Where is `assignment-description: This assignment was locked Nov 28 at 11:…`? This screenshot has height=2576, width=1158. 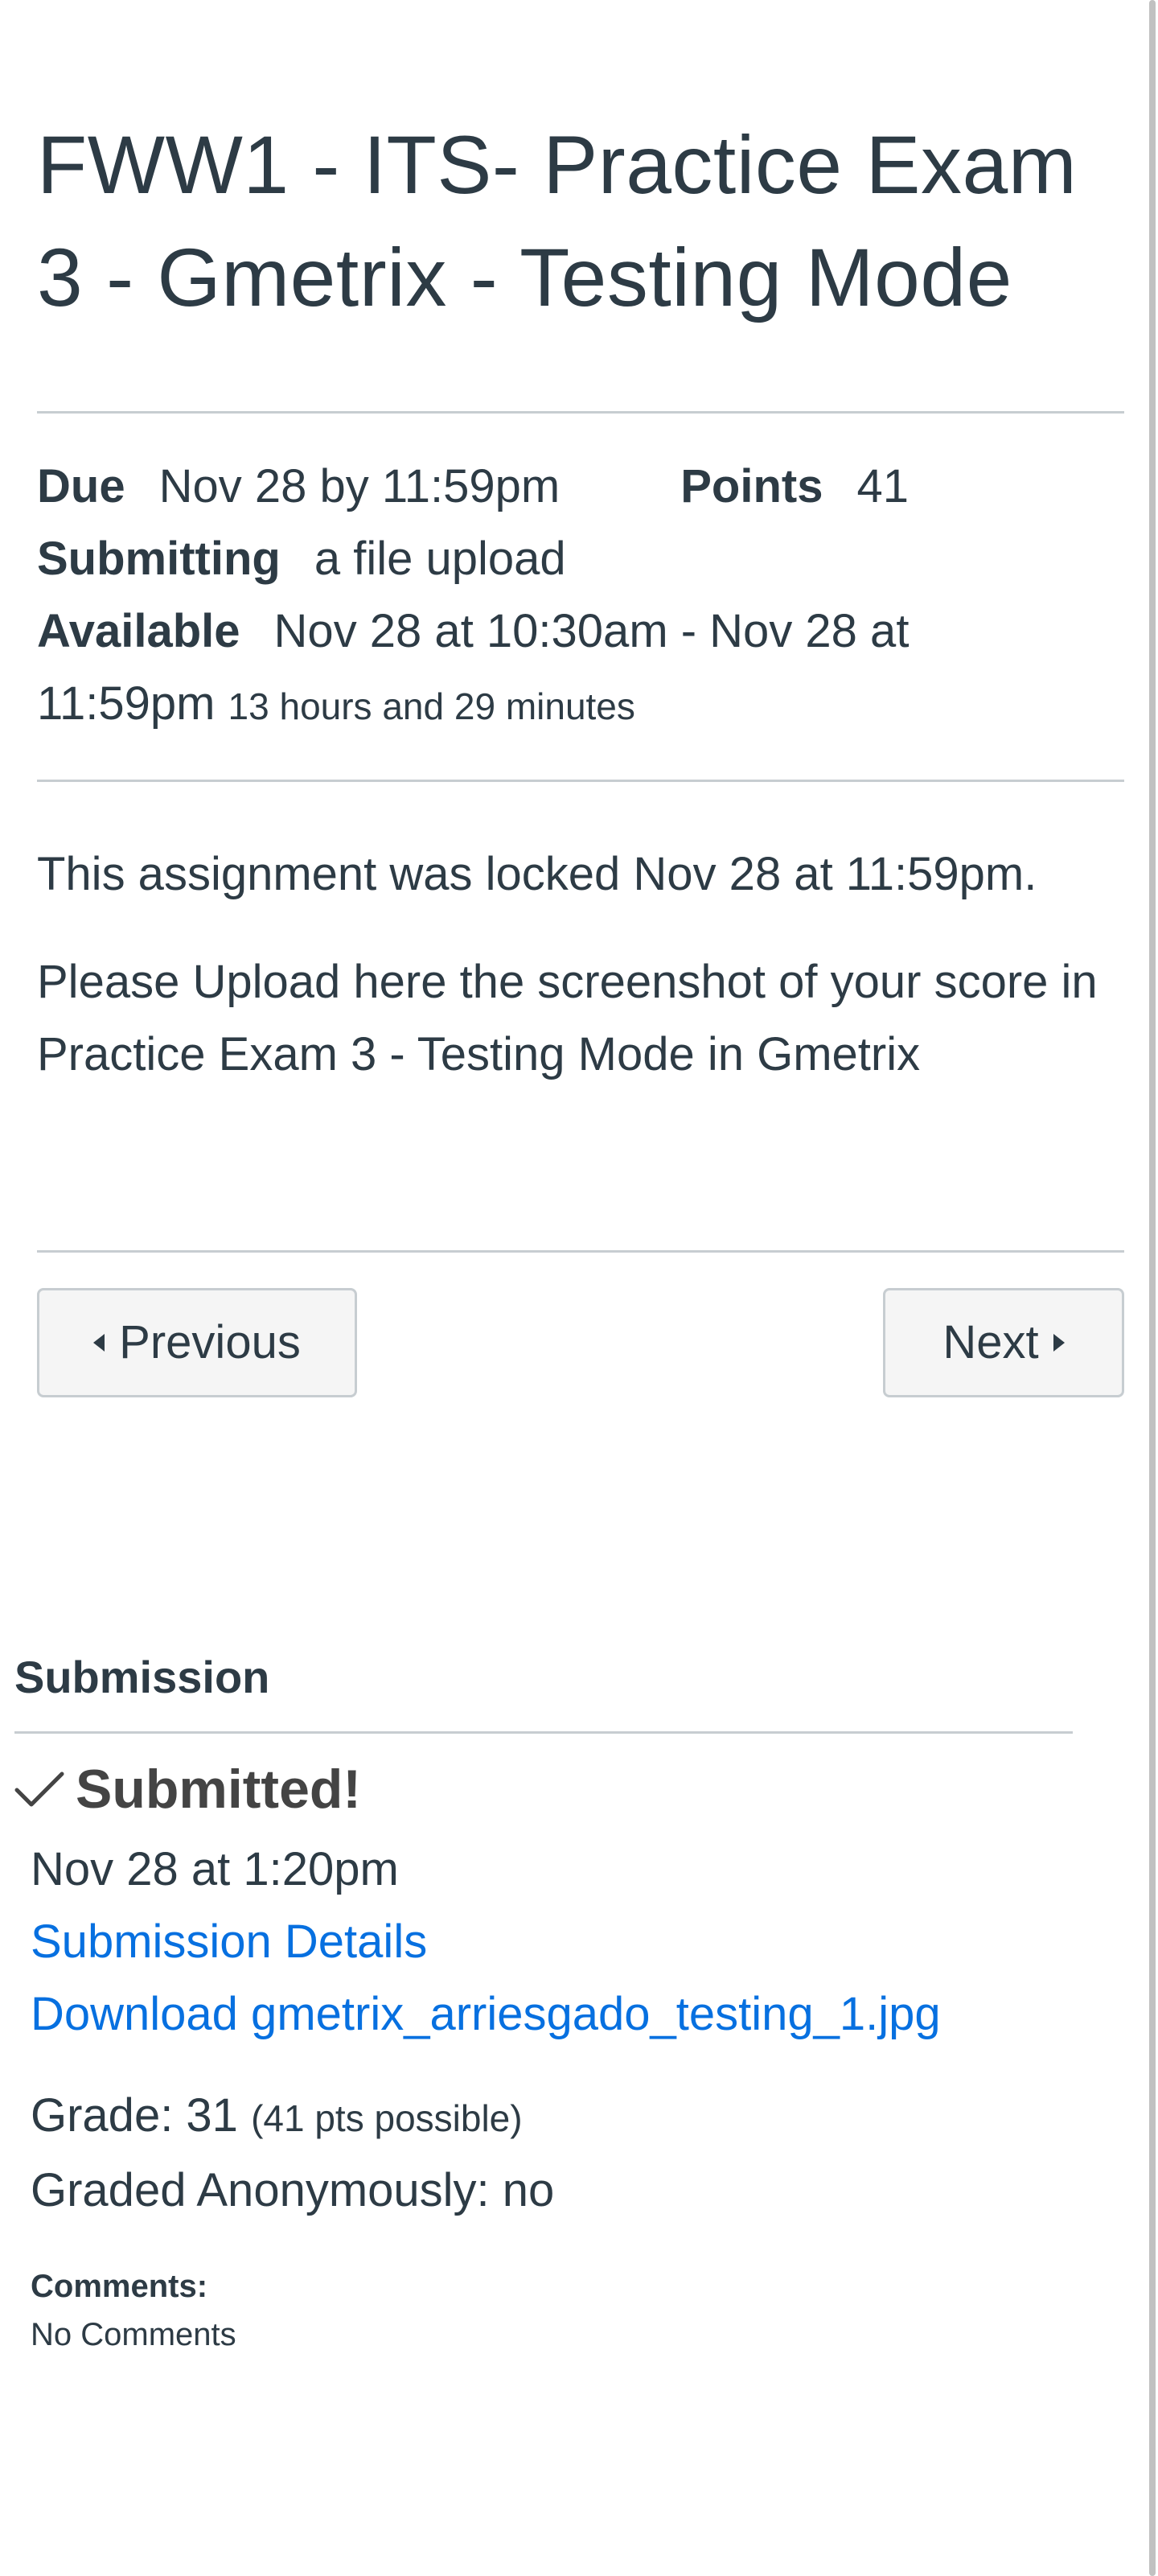 assignment-description: This assignment was locked Nov 28 at 11:… is located at coordinates (580, 936).